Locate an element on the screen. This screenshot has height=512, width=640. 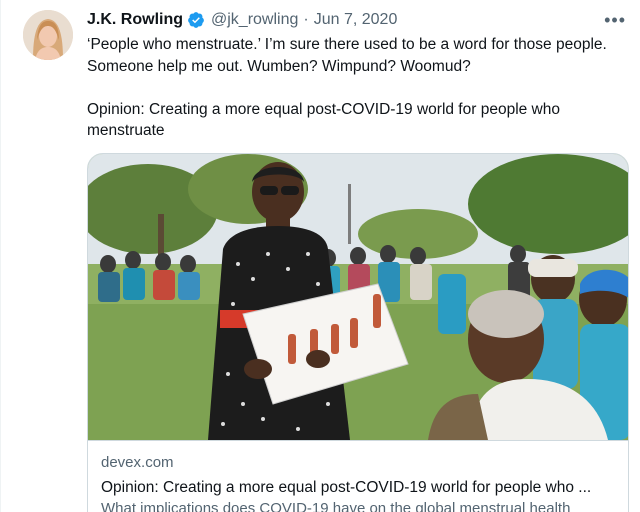
author-avatar is located at coordinates (48, 35).